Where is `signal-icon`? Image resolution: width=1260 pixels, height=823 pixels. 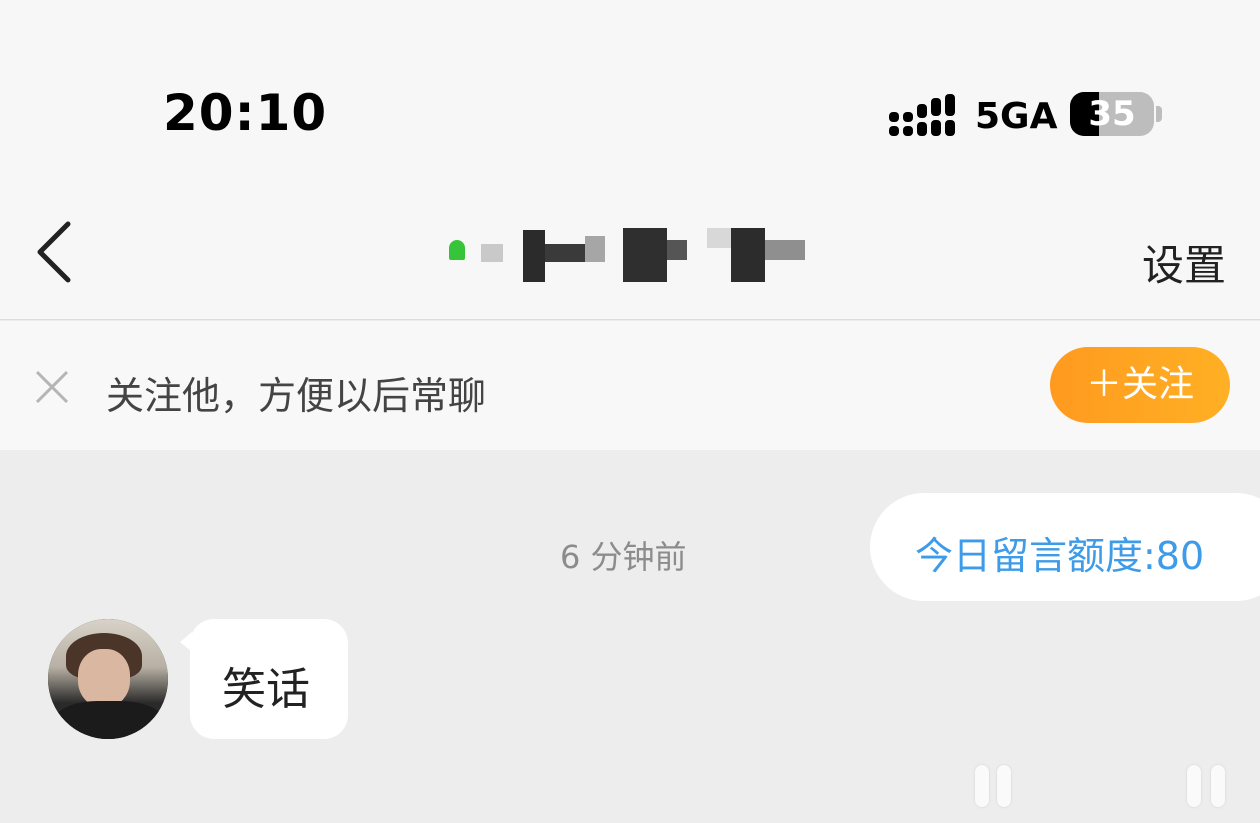
signal-icon is located at coordinates (922, 116).